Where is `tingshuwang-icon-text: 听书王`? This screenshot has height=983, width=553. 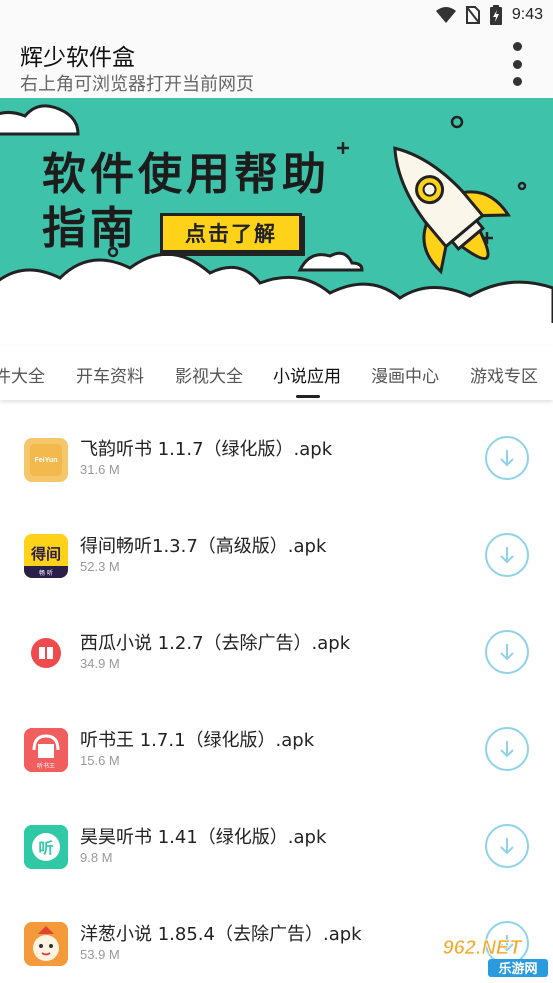 tingshuwang-icon-text: 听书王 is located at coordinates (46, 766).